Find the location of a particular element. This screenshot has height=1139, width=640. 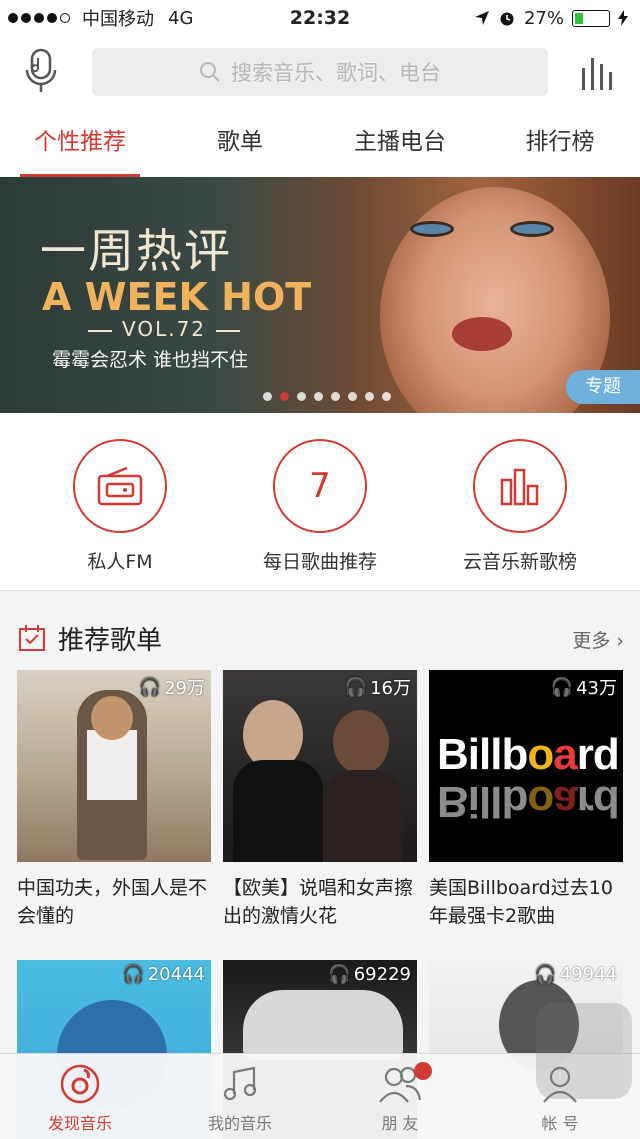

tabbar-discover: 发现音乐 is located at coordinates (80, 1096).